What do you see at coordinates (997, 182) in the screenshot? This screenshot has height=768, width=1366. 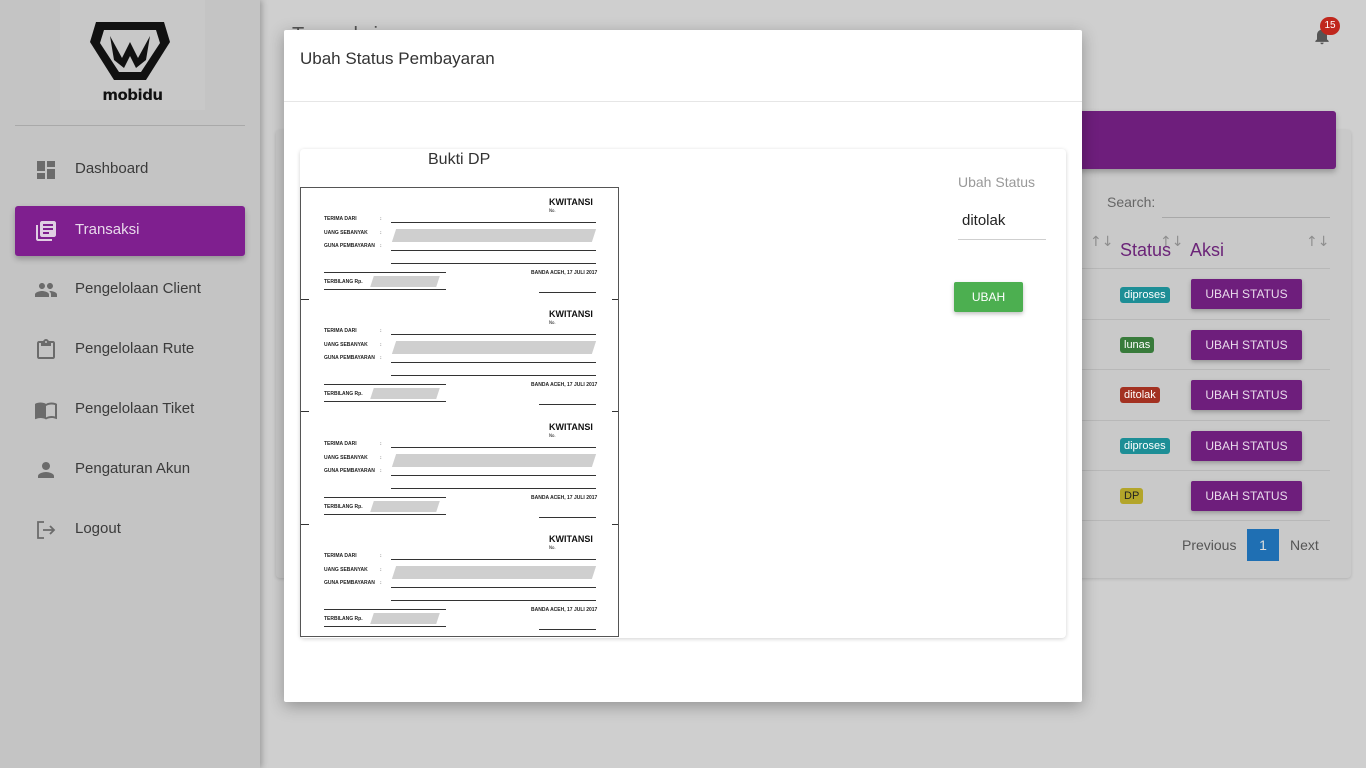 I see `status-select-label: Ubah Status` at bounding box center [997, 182].